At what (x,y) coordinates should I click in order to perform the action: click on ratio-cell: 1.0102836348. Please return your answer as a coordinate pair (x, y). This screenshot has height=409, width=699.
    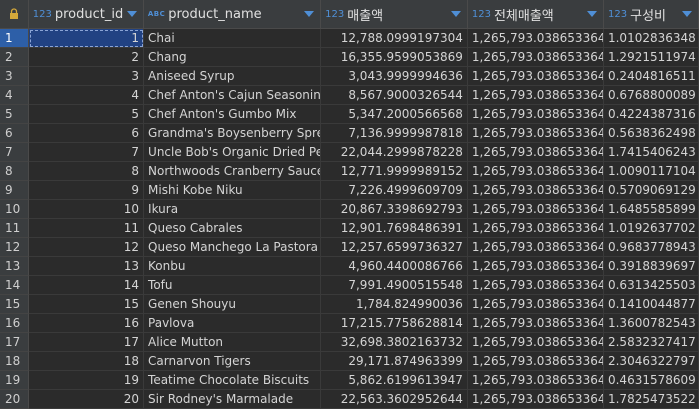
    Looking at the image, I should click on (651, 38).